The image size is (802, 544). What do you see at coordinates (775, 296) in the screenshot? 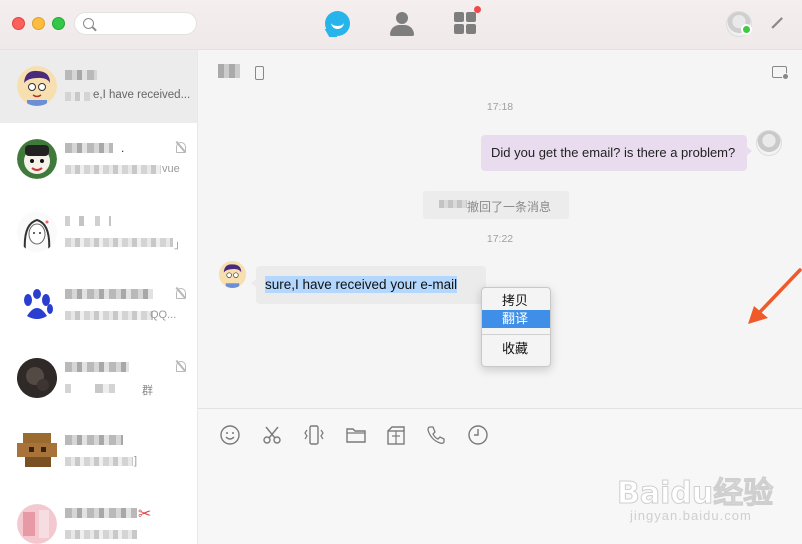
I see `annotation-arrow-icon` at bounding box center [775, 296].